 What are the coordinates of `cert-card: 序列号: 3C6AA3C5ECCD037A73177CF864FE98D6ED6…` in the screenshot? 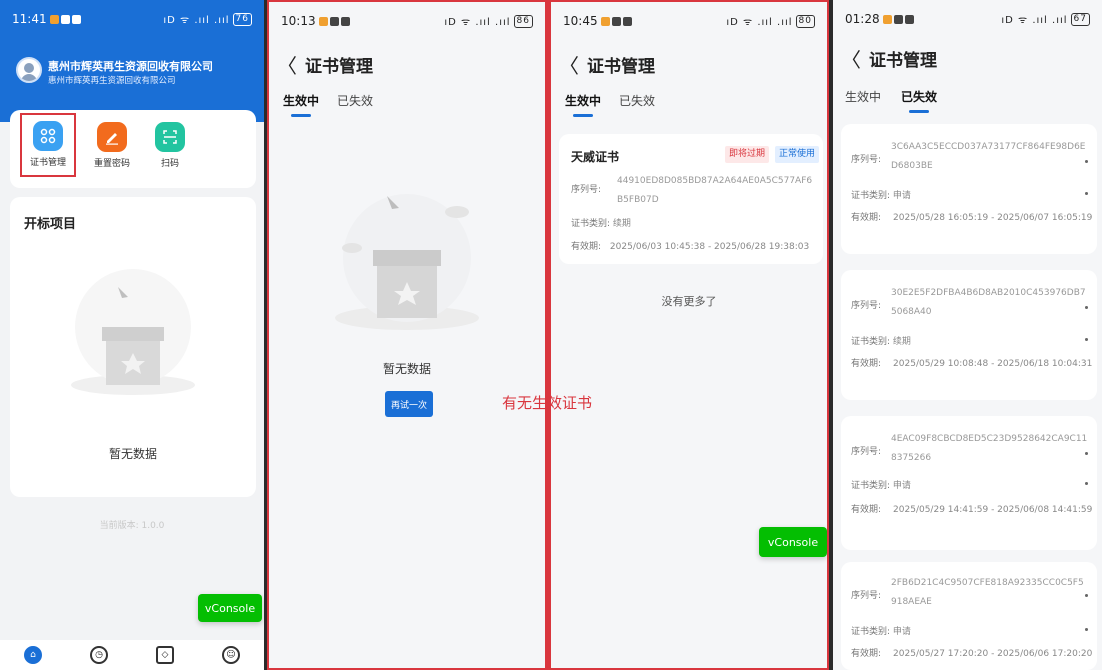 It's located at (969, 189).